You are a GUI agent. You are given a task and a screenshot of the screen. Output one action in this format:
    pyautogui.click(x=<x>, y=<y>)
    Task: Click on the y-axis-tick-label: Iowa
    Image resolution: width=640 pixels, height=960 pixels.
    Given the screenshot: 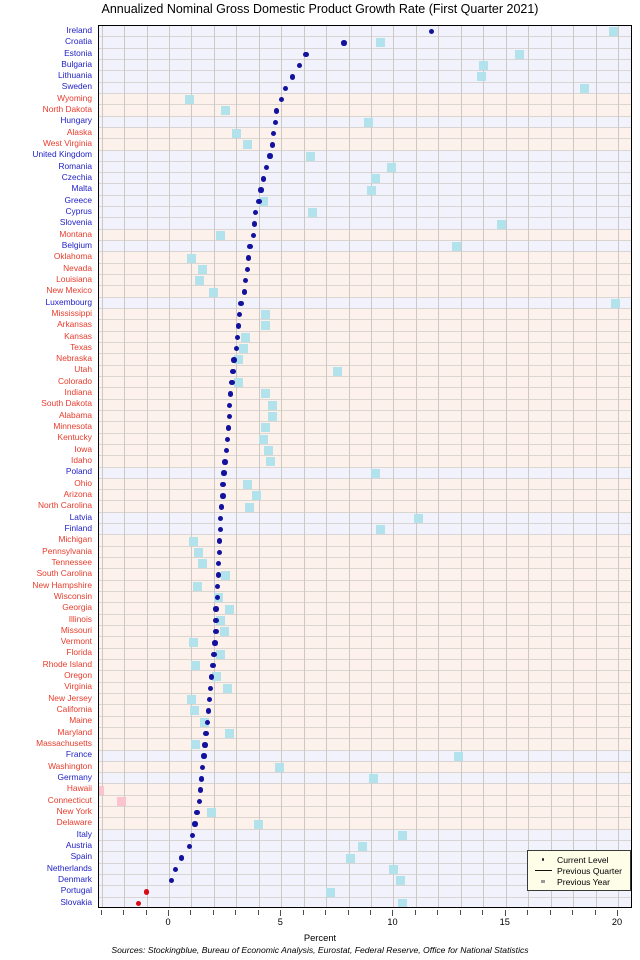 What is the action you would take?
    pyautogui.click(x=83, y=448)
    